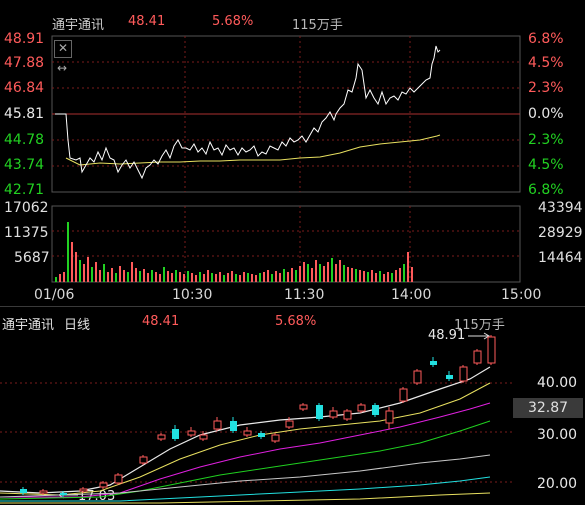 Image resolution: width=585 pixels, height=505 pixels. I want to click on ma-line-gray, so click(245, 476).